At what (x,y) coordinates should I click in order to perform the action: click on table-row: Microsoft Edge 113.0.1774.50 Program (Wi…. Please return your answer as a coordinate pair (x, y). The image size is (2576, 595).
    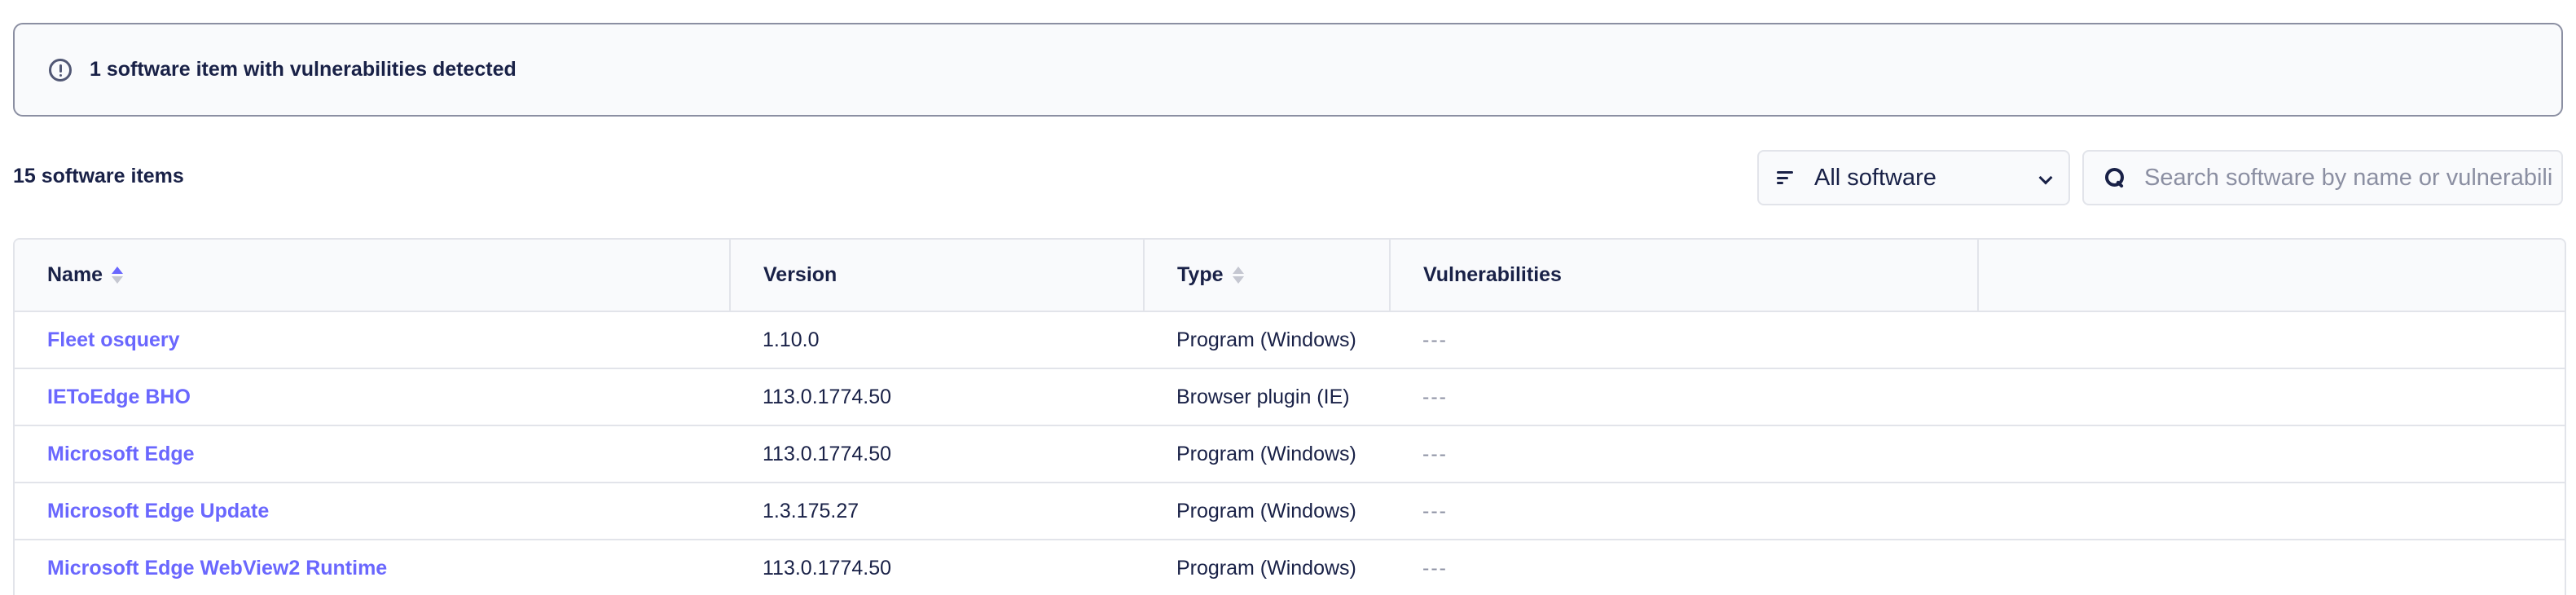
    Looking at the image, I should click on (1290, 454).